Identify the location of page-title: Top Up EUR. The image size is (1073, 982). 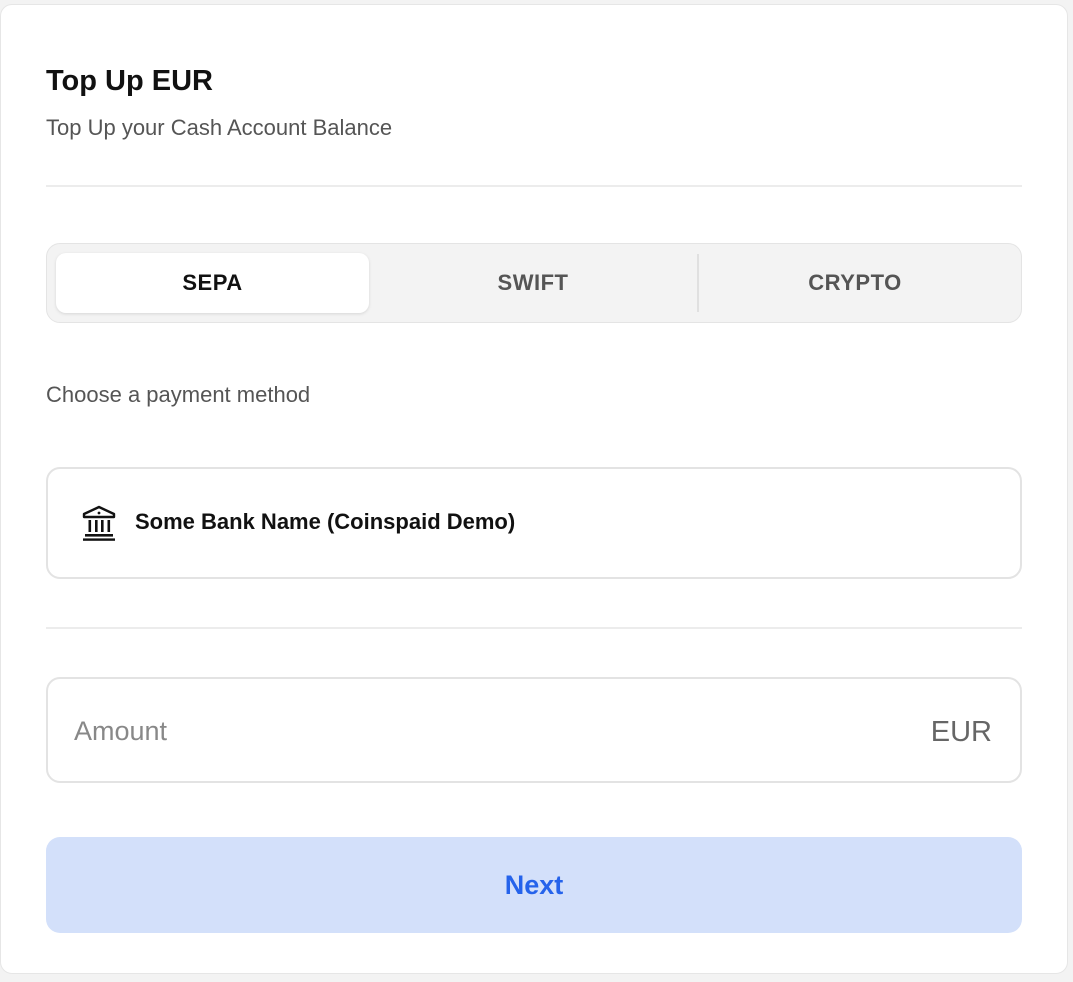
(129, 81).